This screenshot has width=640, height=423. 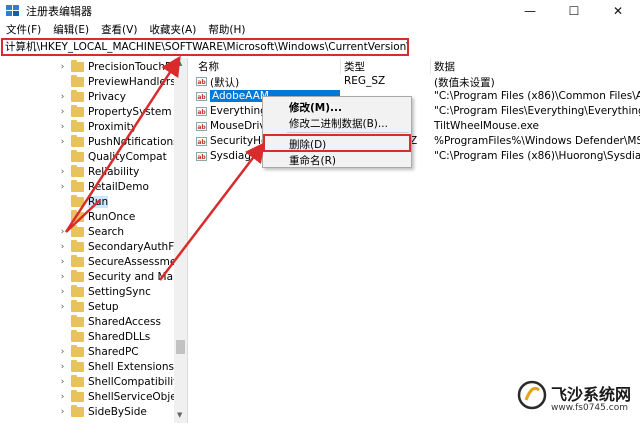 I want to click on tree-item-label: RunOnce, so click(x=112, y=216).